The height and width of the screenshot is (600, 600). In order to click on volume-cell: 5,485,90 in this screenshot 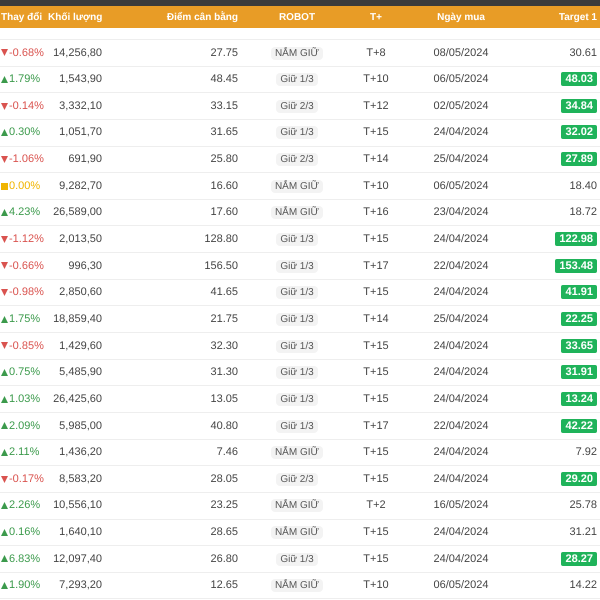, I will do `click(80, 372)`.